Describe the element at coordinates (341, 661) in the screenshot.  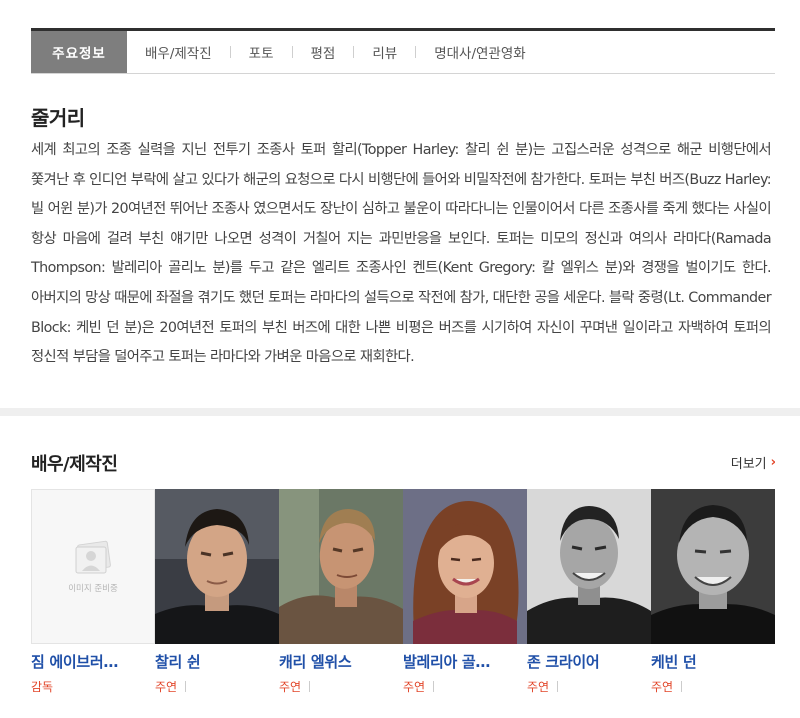
I see `cast-name: 캐리 엘위스` at that location.